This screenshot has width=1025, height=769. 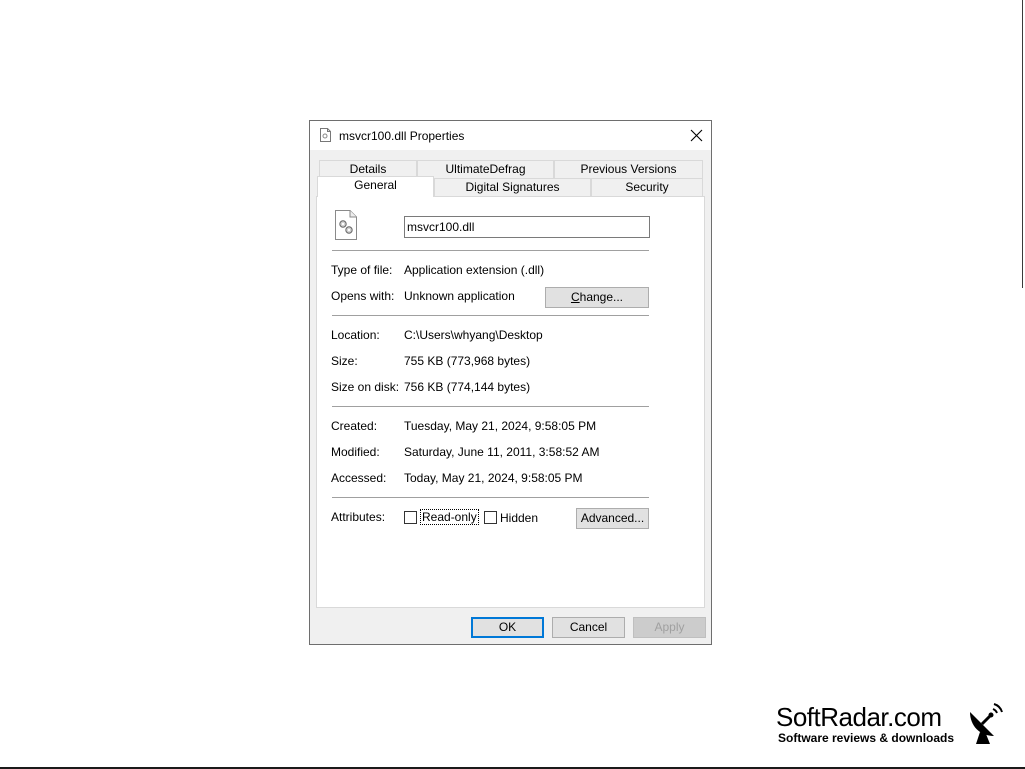 I want to click on dll-settings-icon, so click(x=346, y=225).